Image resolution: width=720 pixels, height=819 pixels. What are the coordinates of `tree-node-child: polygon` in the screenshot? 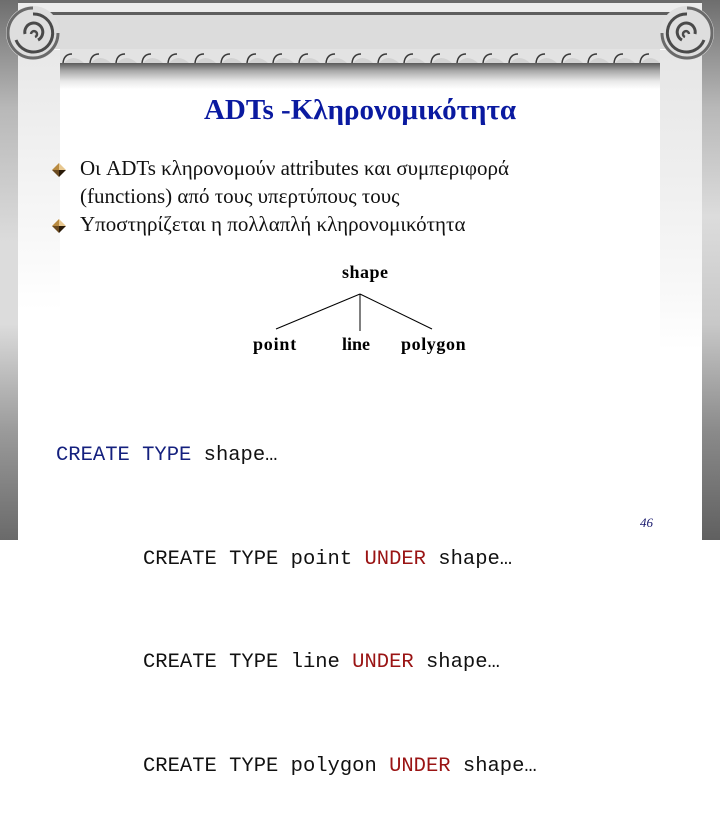 It's located at (434, 344).